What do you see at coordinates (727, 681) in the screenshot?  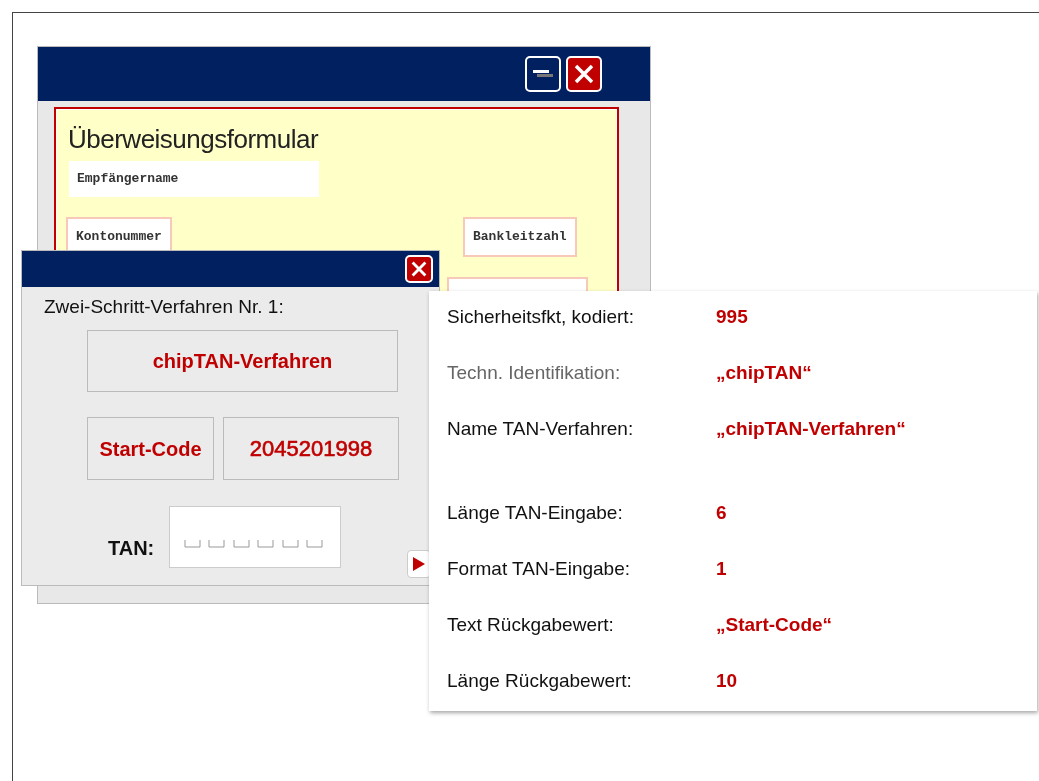 I see `info-value: 10` at bounding box center [727, 681].